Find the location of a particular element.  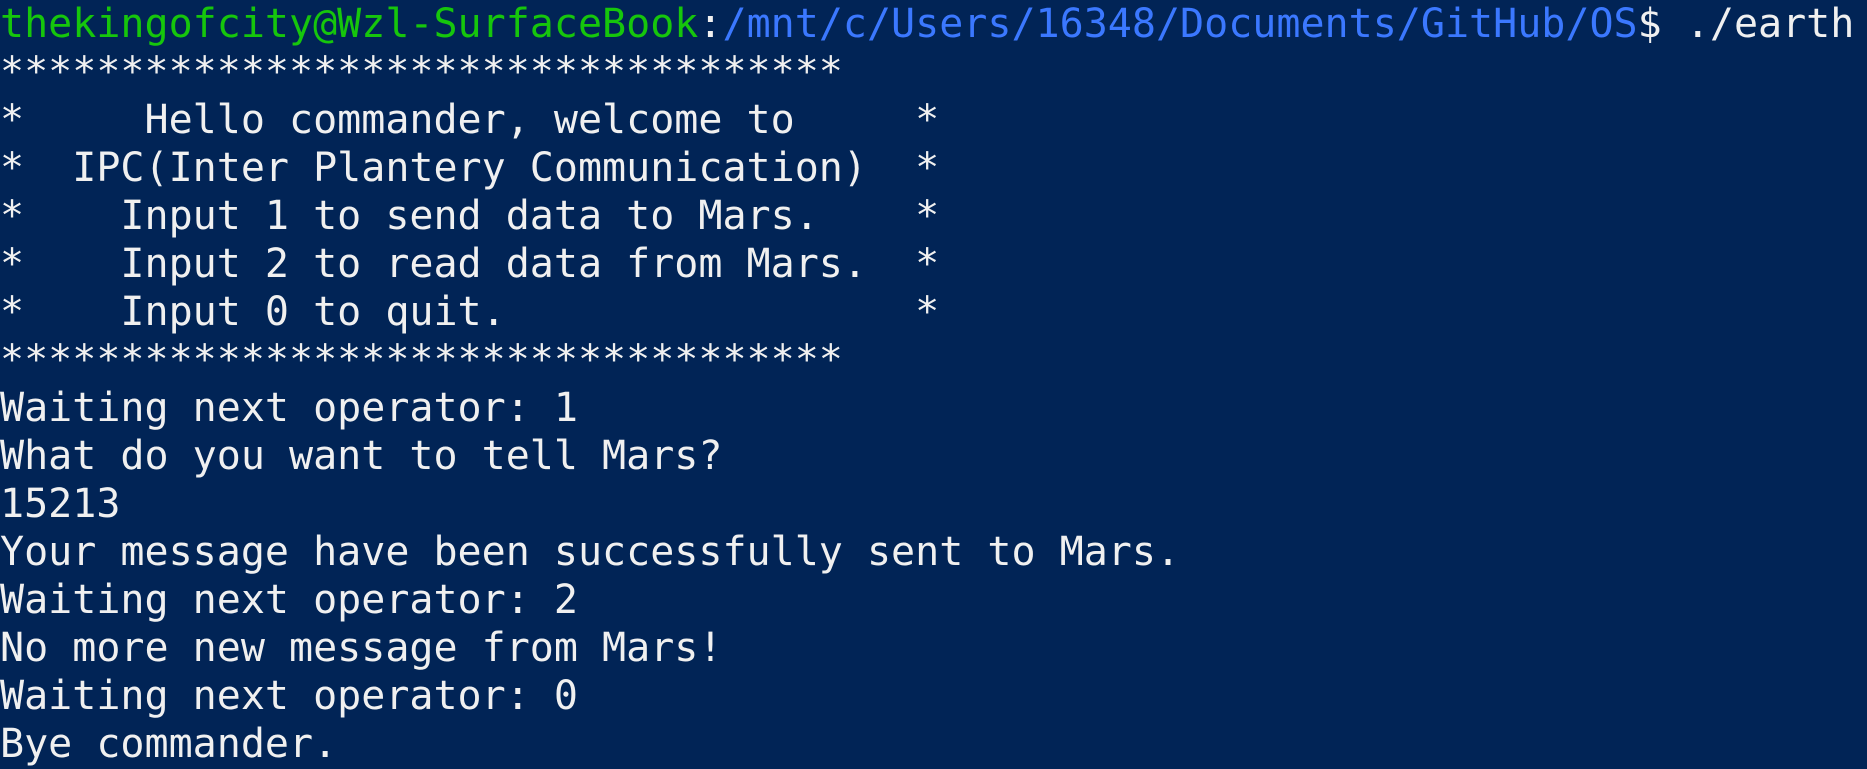

banner-option-read: * Input 2 to read data from Mars. * is located at coordinates (470, 264).